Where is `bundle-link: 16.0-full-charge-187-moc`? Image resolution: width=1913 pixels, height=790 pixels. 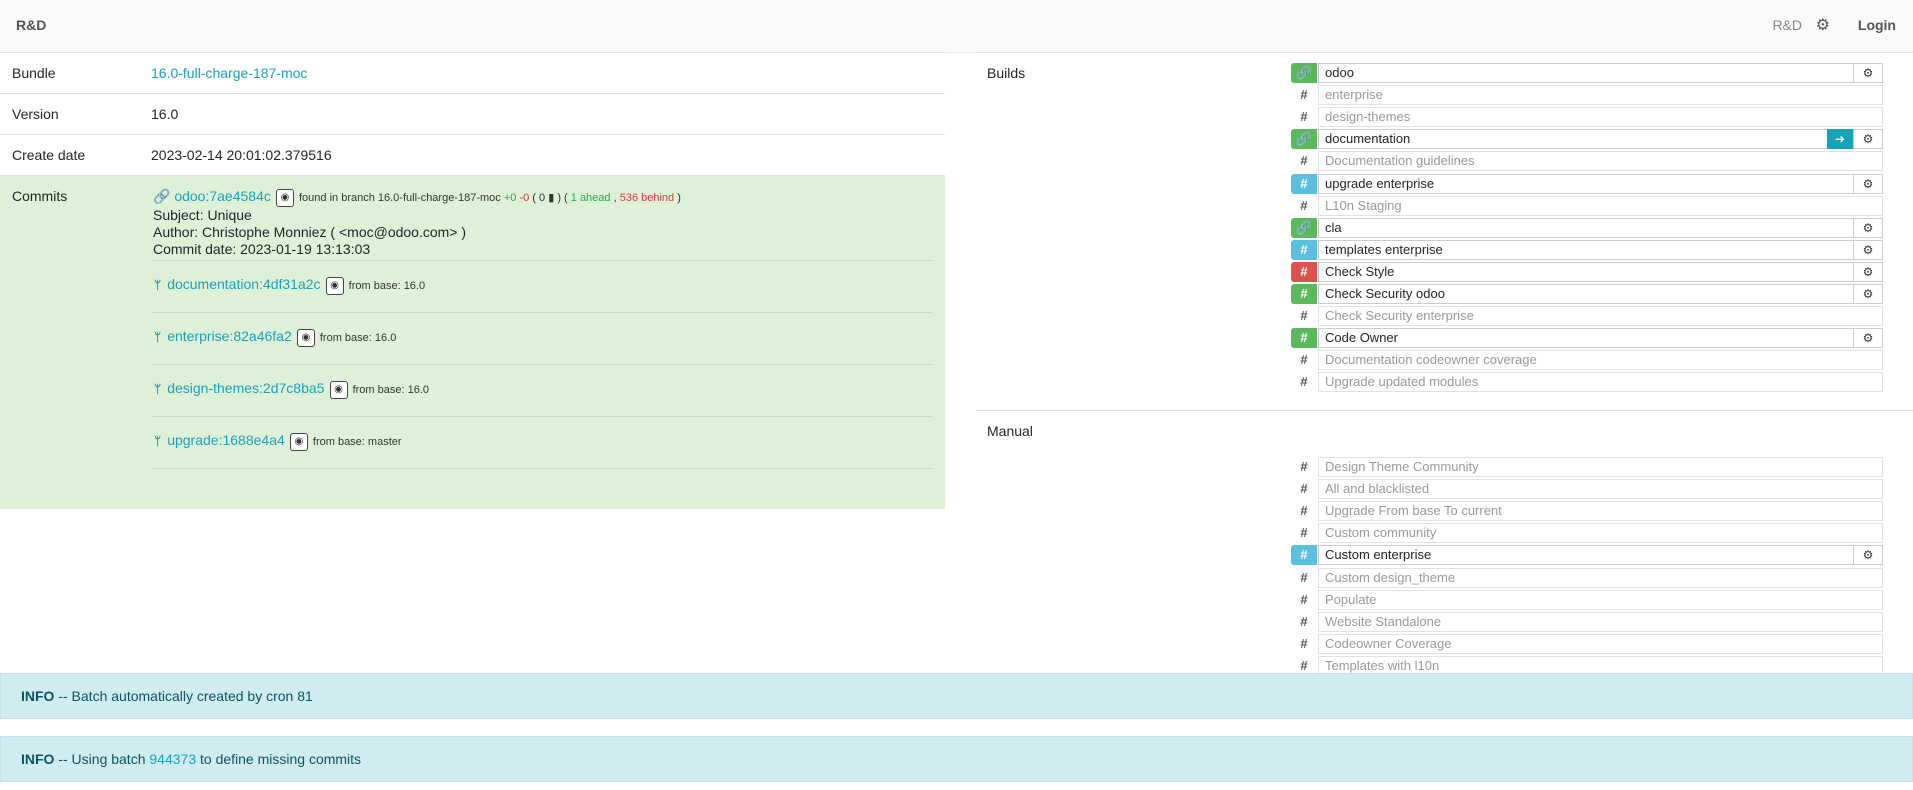
bundle-link: 16.0-full-charge-187-moc is located at coordinates (229, 73).